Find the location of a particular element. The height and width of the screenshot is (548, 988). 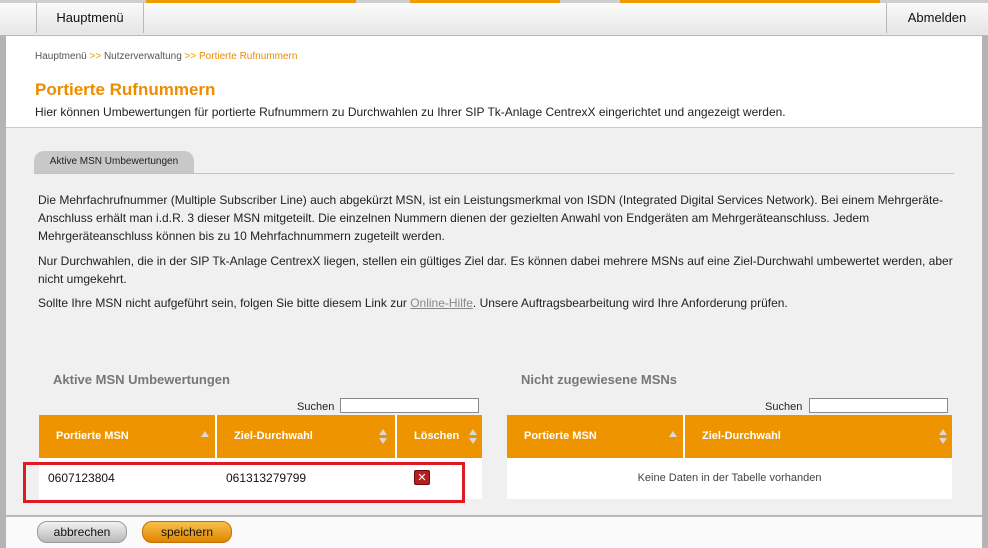

cancel-button: abbrechen is located at coordinates (82, 532).